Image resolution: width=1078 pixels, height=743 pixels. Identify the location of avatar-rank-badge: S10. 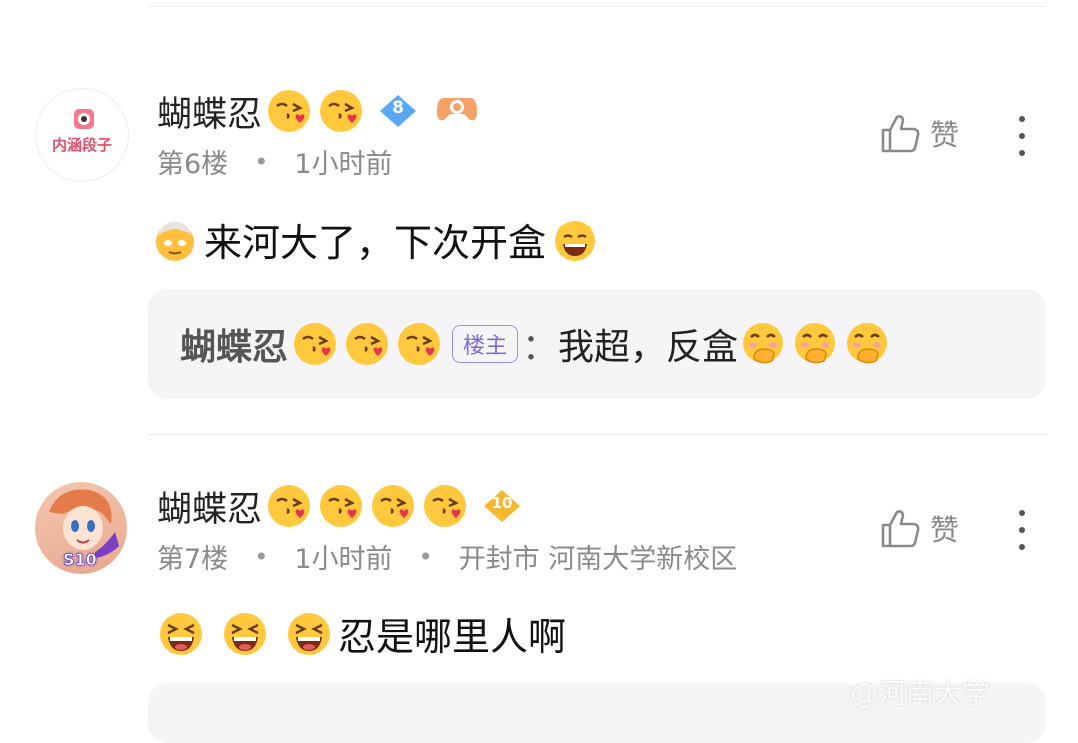
(80, 560).